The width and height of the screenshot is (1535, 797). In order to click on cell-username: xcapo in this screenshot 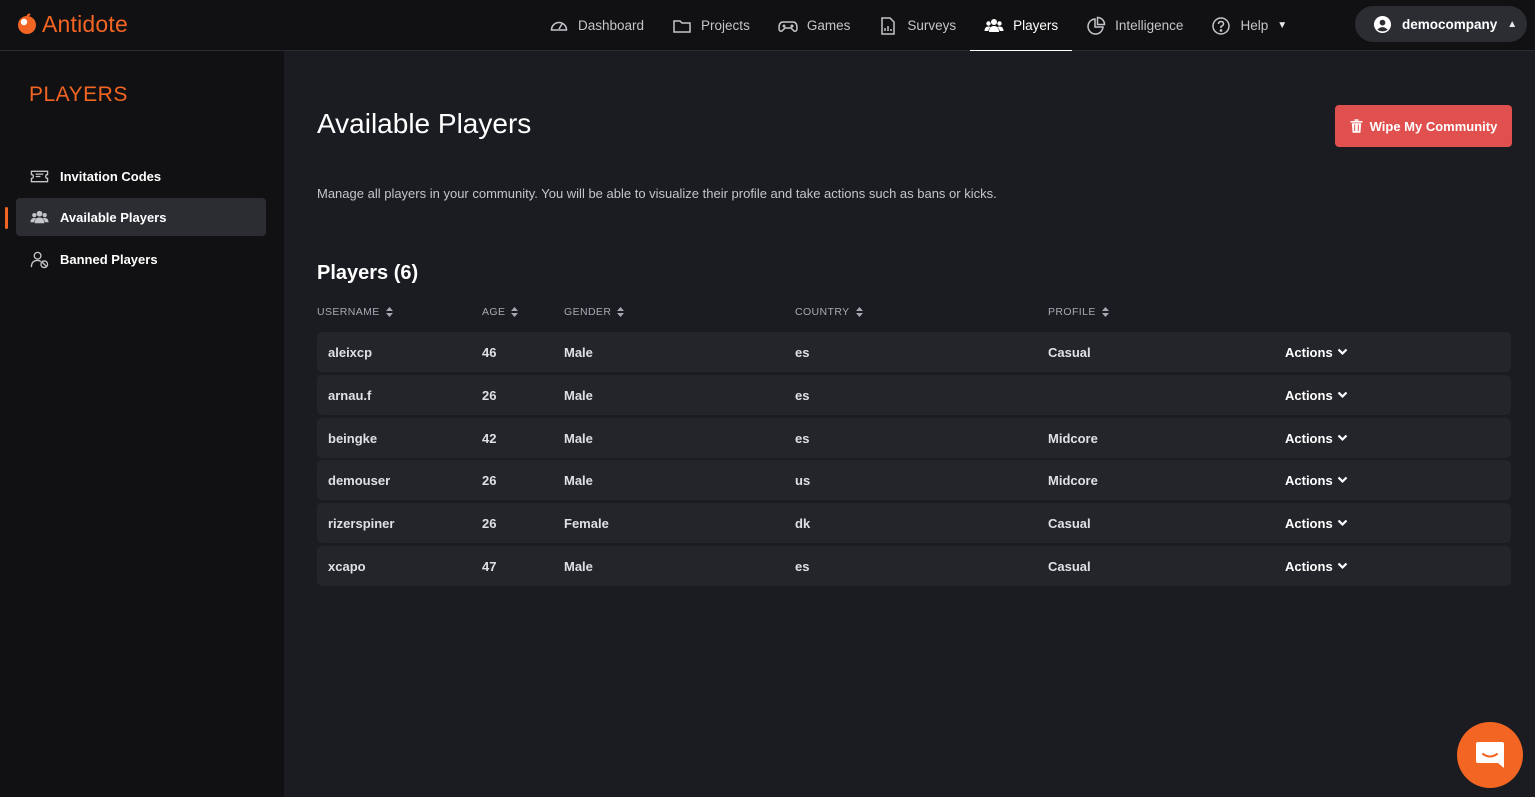, I will do `click(347, 566)`.